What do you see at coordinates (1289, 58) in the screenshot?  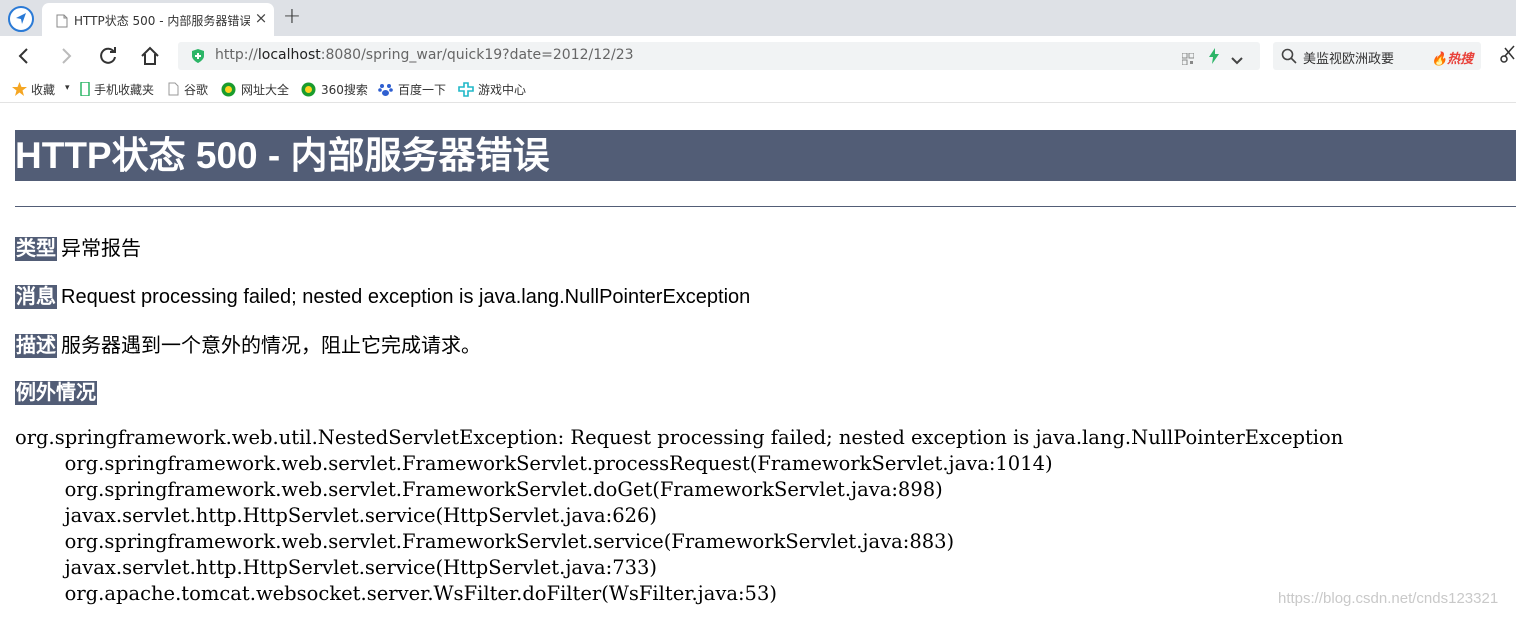 I see `search-icon` at bounding box center [1289, 58].